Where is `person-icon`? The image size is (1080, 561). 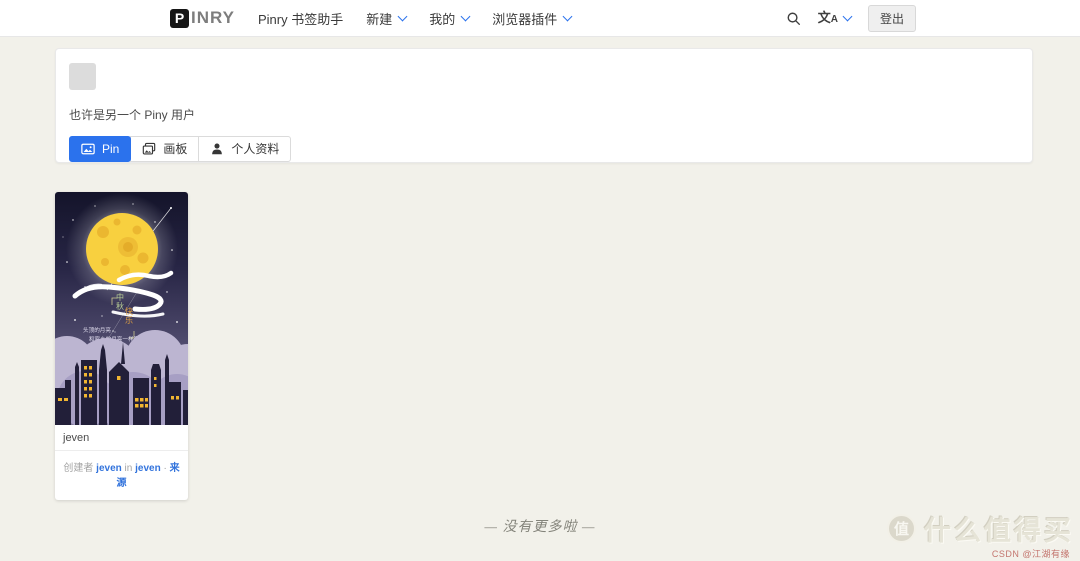
person-icon is located at coordinates (217, 149).